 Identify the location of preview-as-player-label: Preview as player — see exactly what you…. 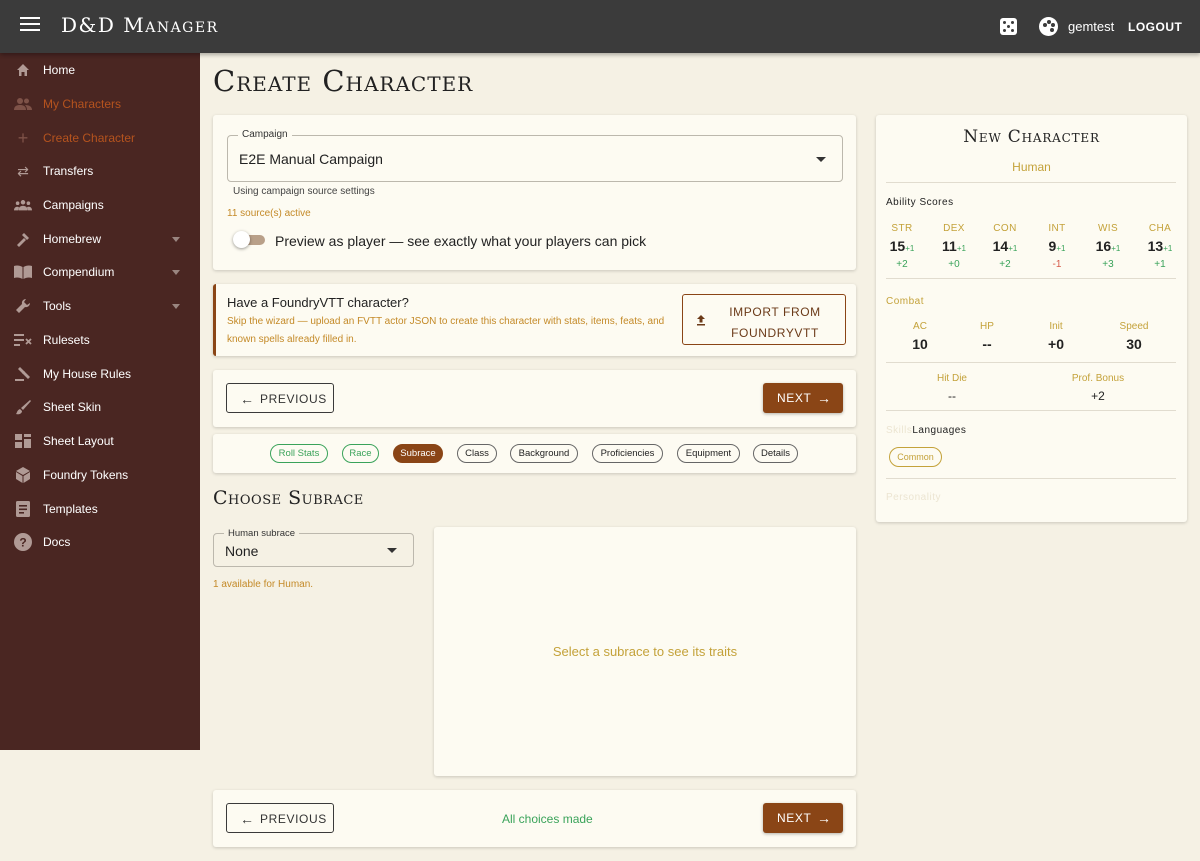
(461, 241).